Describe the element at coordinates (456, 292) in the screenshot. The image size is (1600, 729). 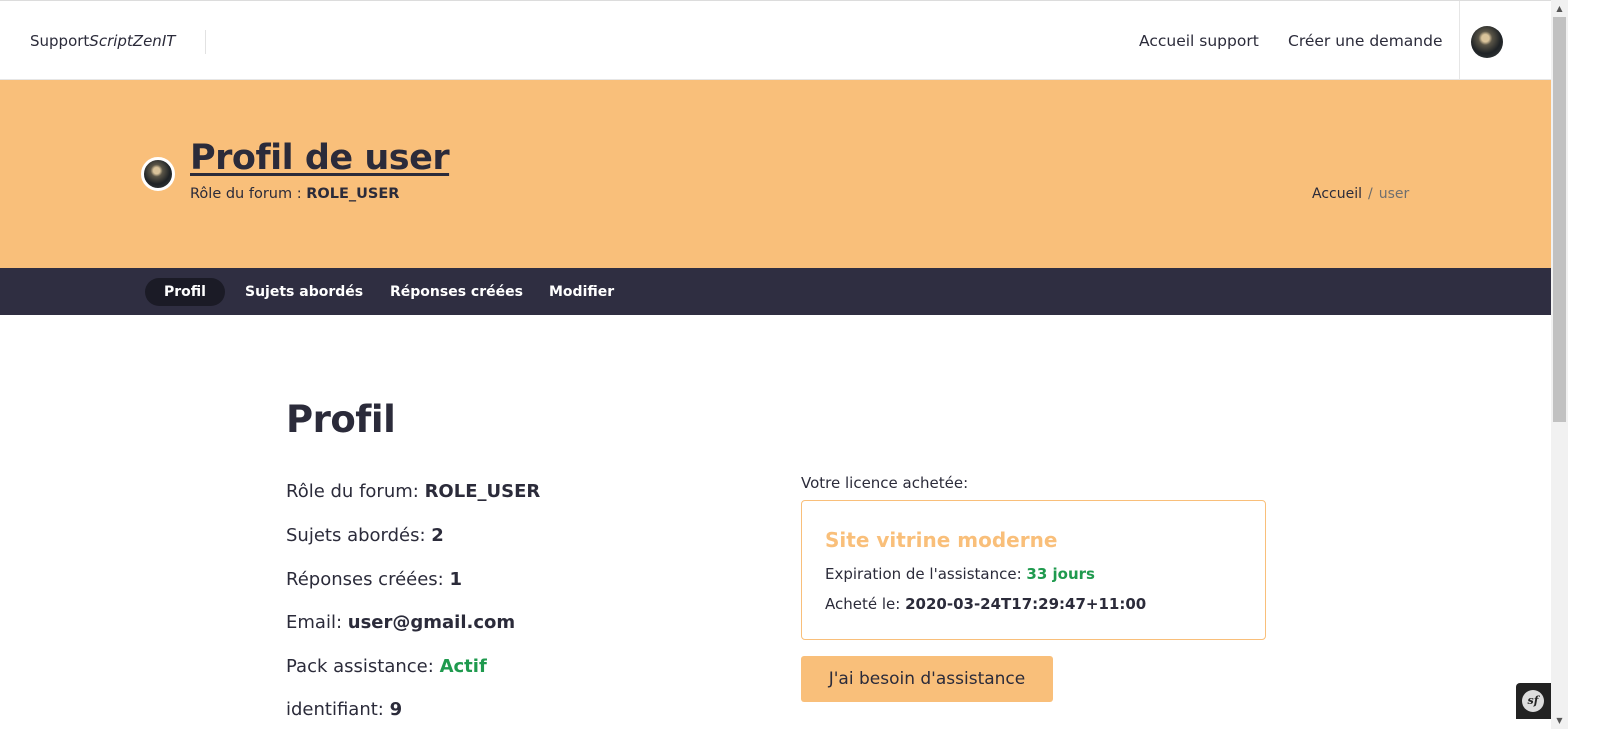
I see `tab-reponses-creees: Réponses créées` at that location.